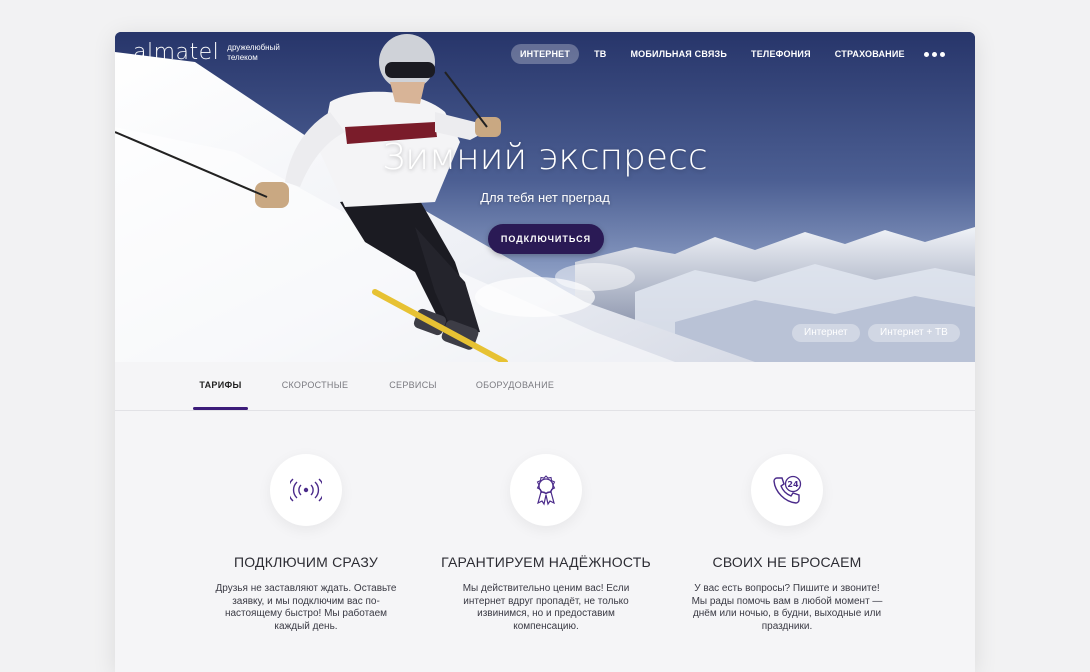 The width and height of the screenshot is (1090, 672). I want to click on pill-internet: Интернет, so click(826, 333).